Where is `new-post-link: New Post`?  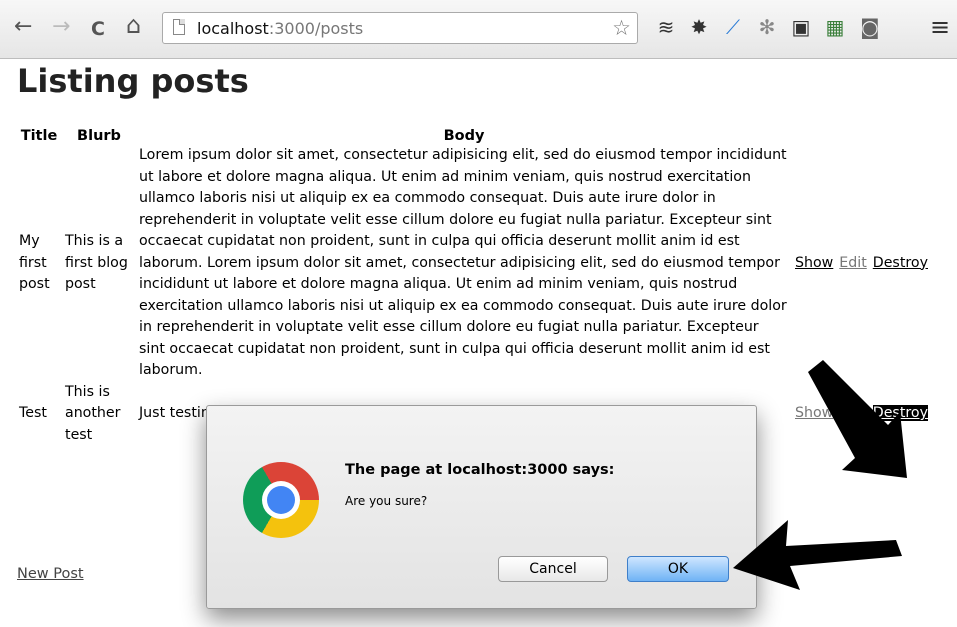
new-post-link: New Post is located at coordinates (50, 574).